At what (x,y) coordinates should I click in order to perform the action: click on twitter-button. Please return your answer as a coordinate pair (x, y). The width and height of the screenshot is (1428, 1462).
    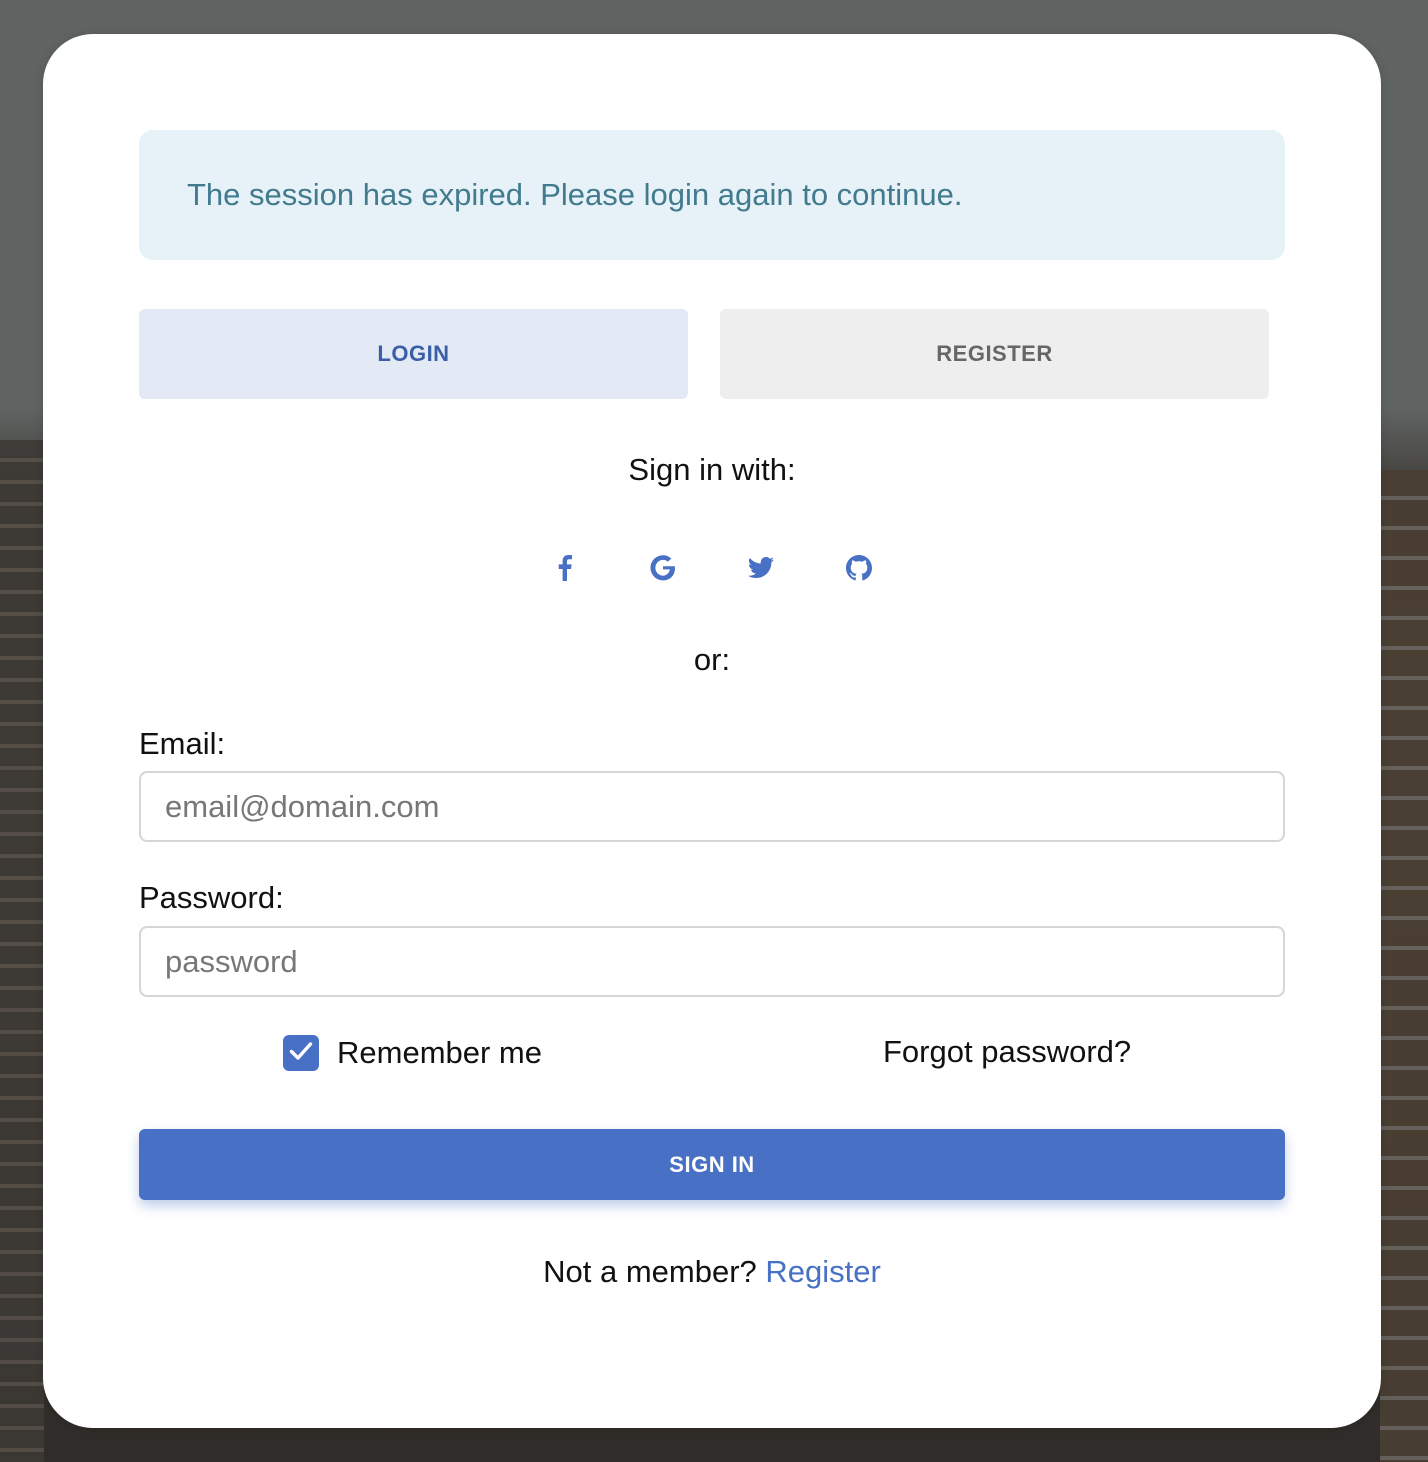
    Looking at the image, I should click on (761, 568).